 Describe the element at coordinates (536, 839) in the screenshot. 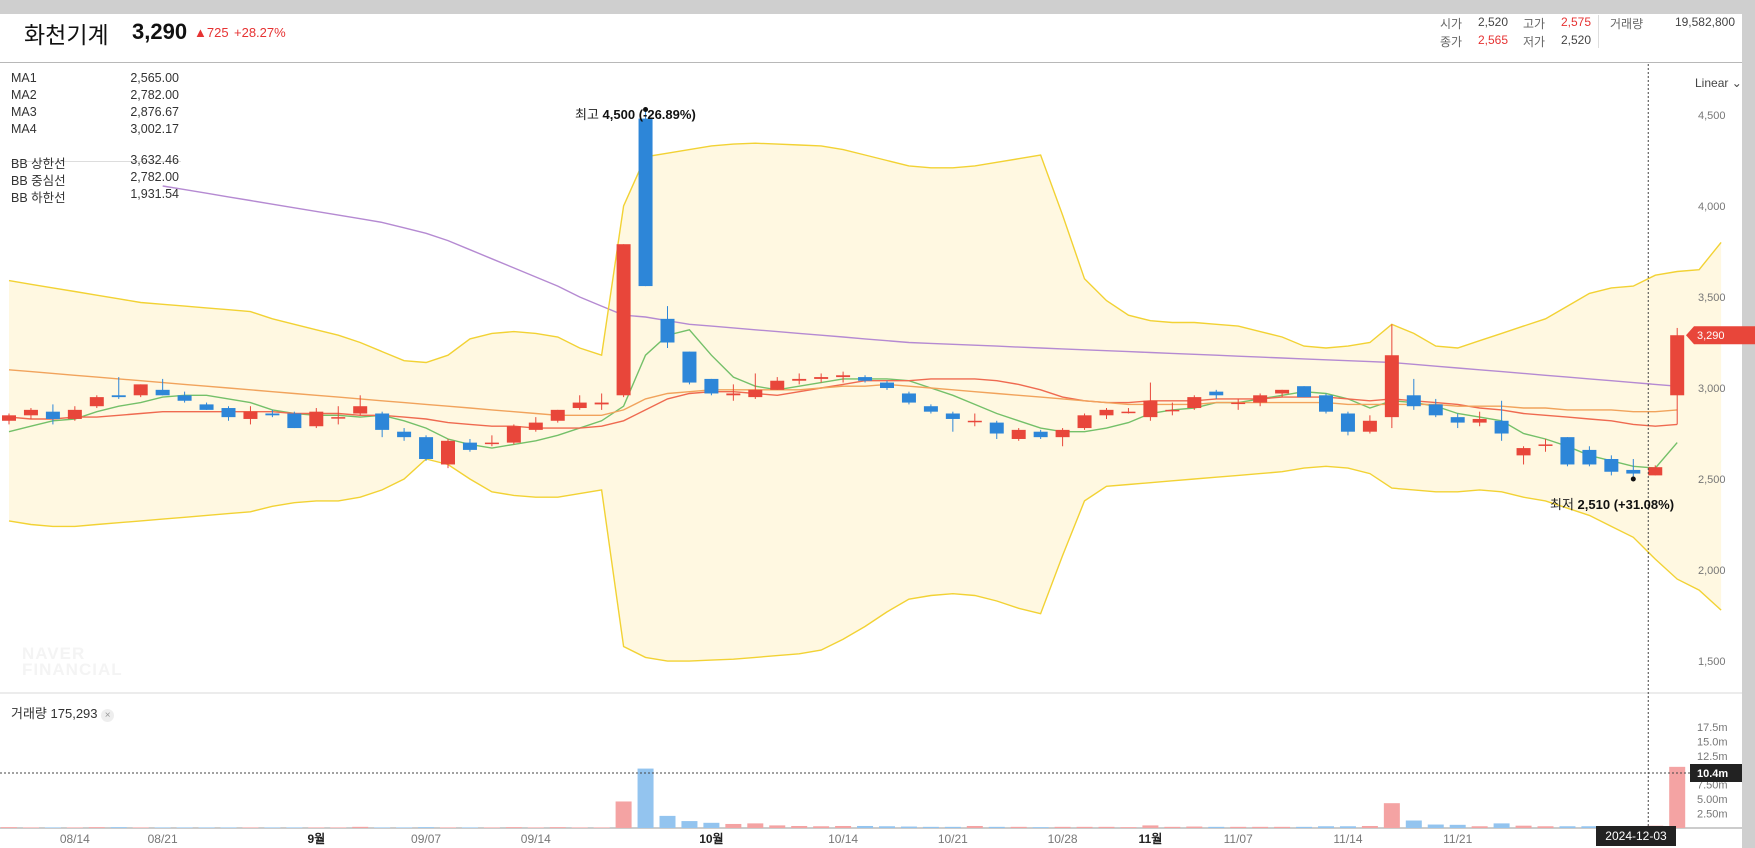

I see `x-axis-tick-label: 09/14` at that location.